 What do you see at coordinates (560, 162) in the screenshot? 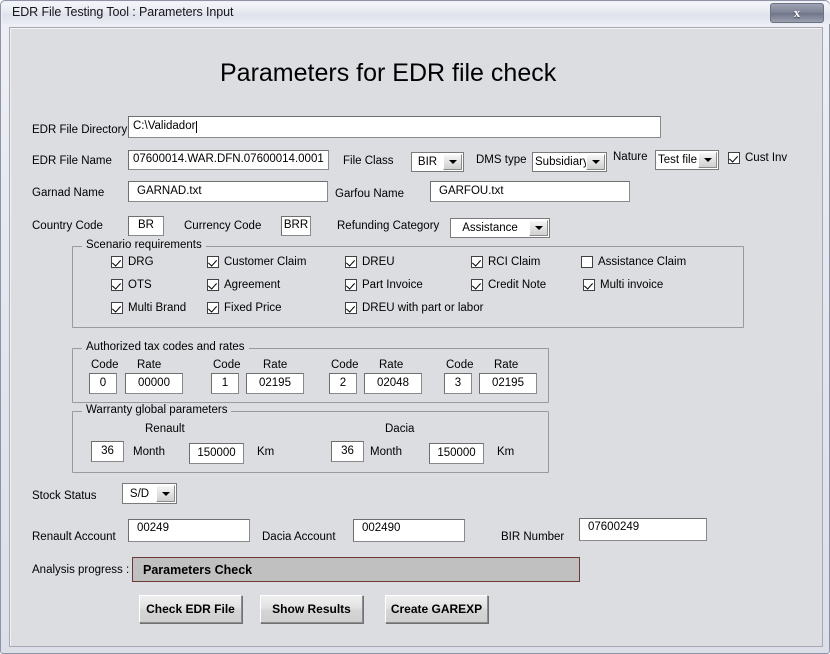
I see `dms-type-value: Subsidiary` at bounding box center [560, 162].